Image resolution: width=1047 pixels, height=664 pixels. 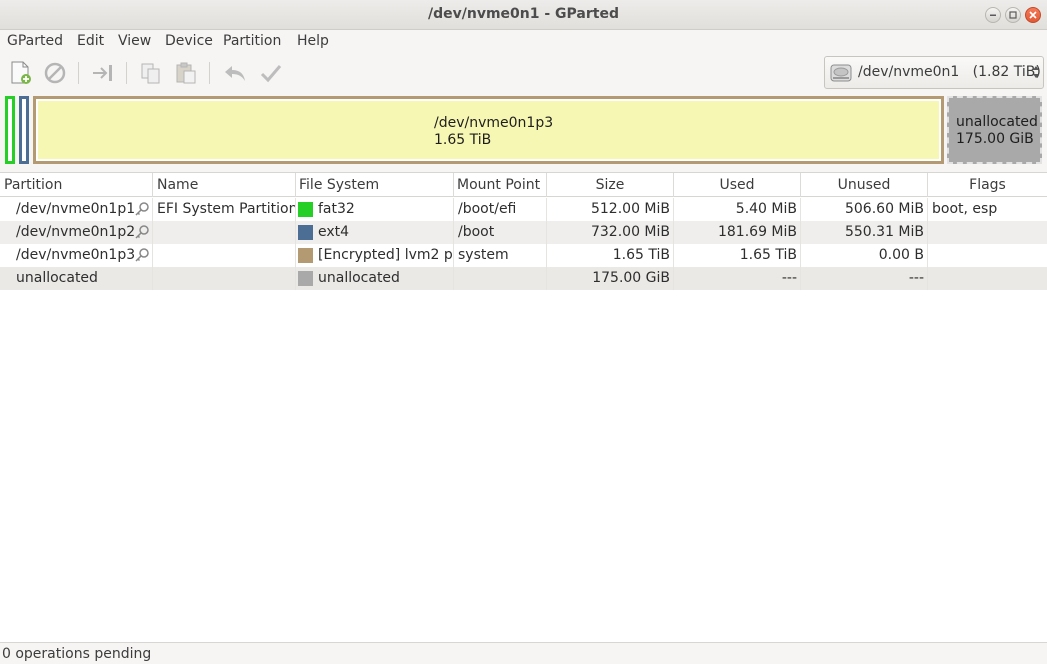 I want to click on hard-disk-icon, so click(x=841, y=73).